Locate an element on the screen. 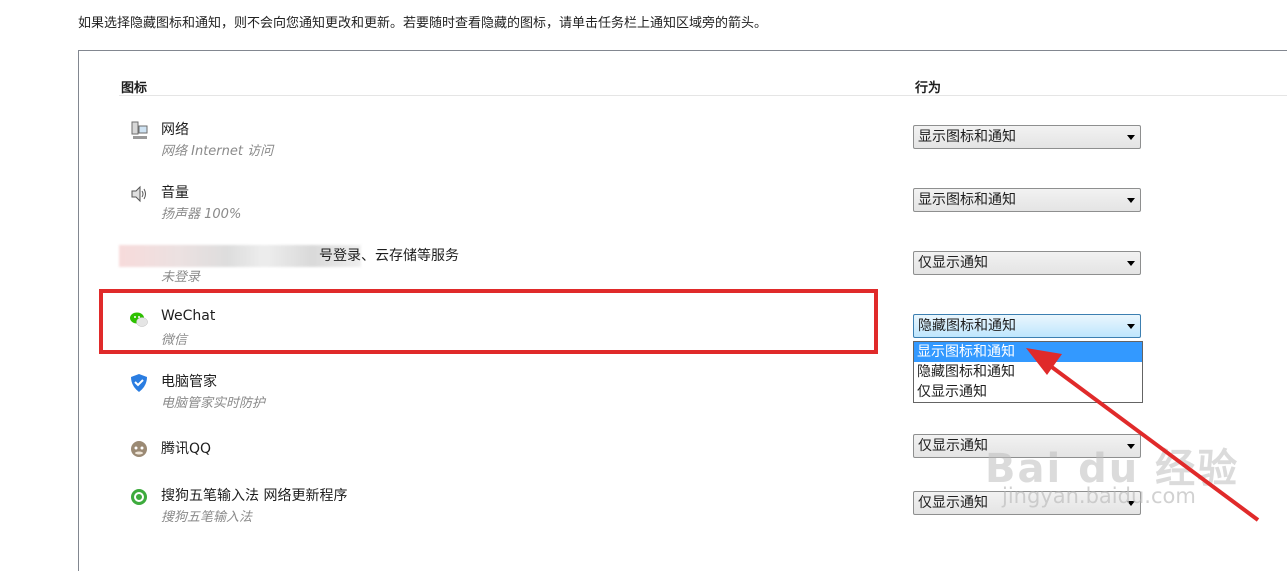  header-icon: 图标 is located at coordinates (134, 88).